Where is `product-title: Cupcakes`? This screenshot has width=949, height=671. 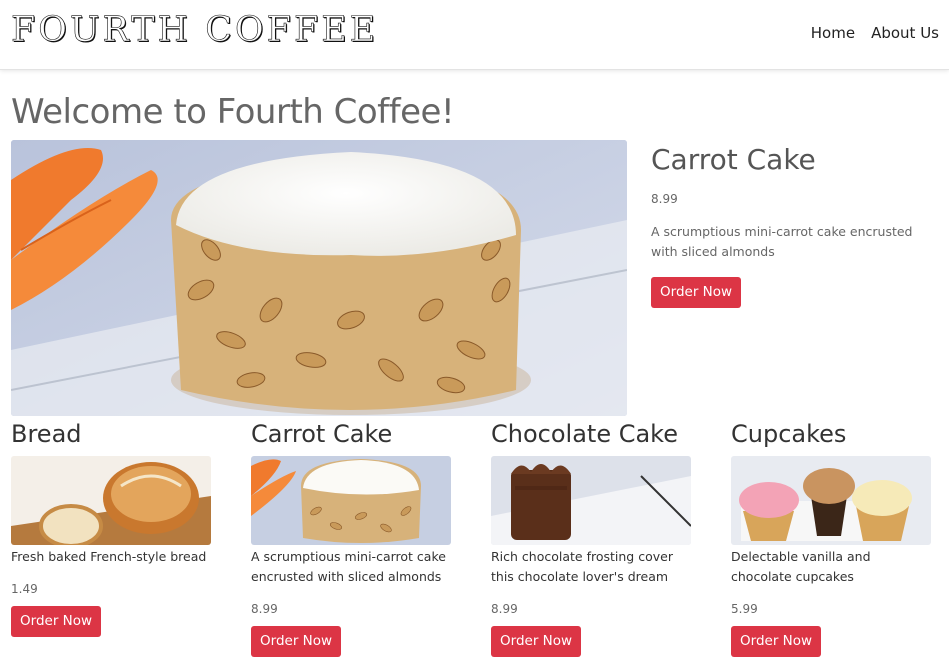 product-title: Cupcakes is located at coordinates (789, 434).